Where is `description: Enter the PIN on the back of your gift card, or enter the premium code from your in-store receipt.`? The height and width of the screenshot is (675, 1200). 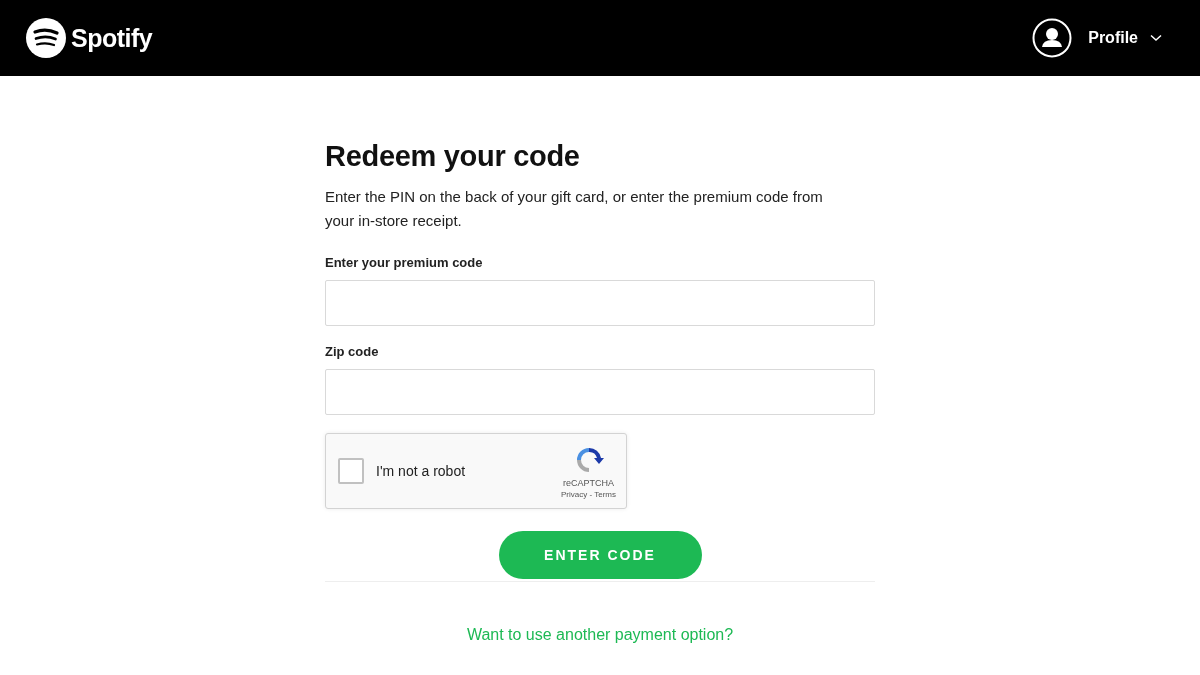 description: Enter the PIN on the back of your gift card, or enter the premium code from your in-store receipt. is located at coordinates (574, 209).